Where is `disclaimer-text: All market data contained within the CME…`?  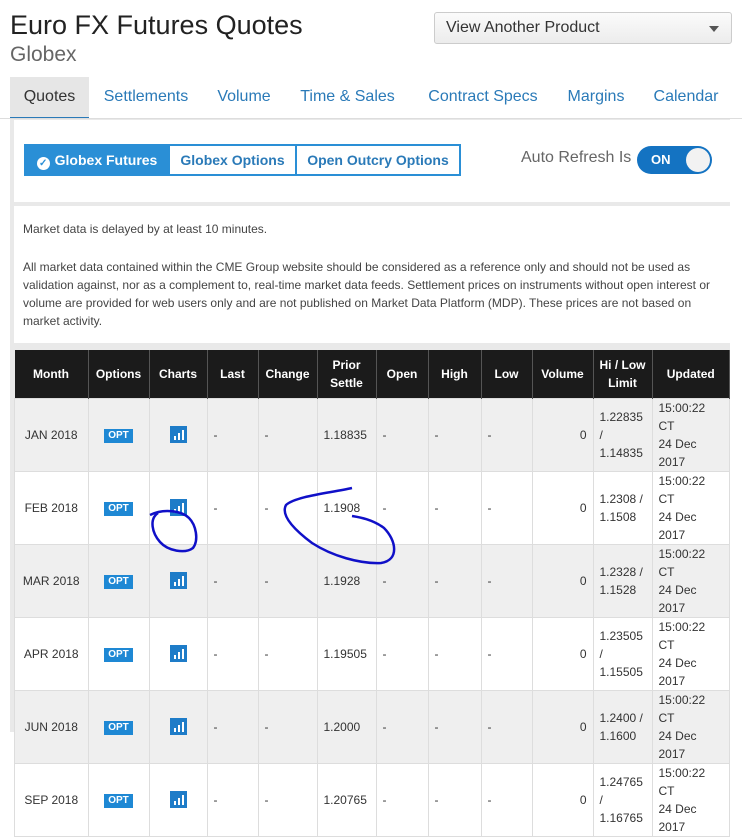
disclaimer-text: All market data contained within the CME… is located at coordinates (367, 294).